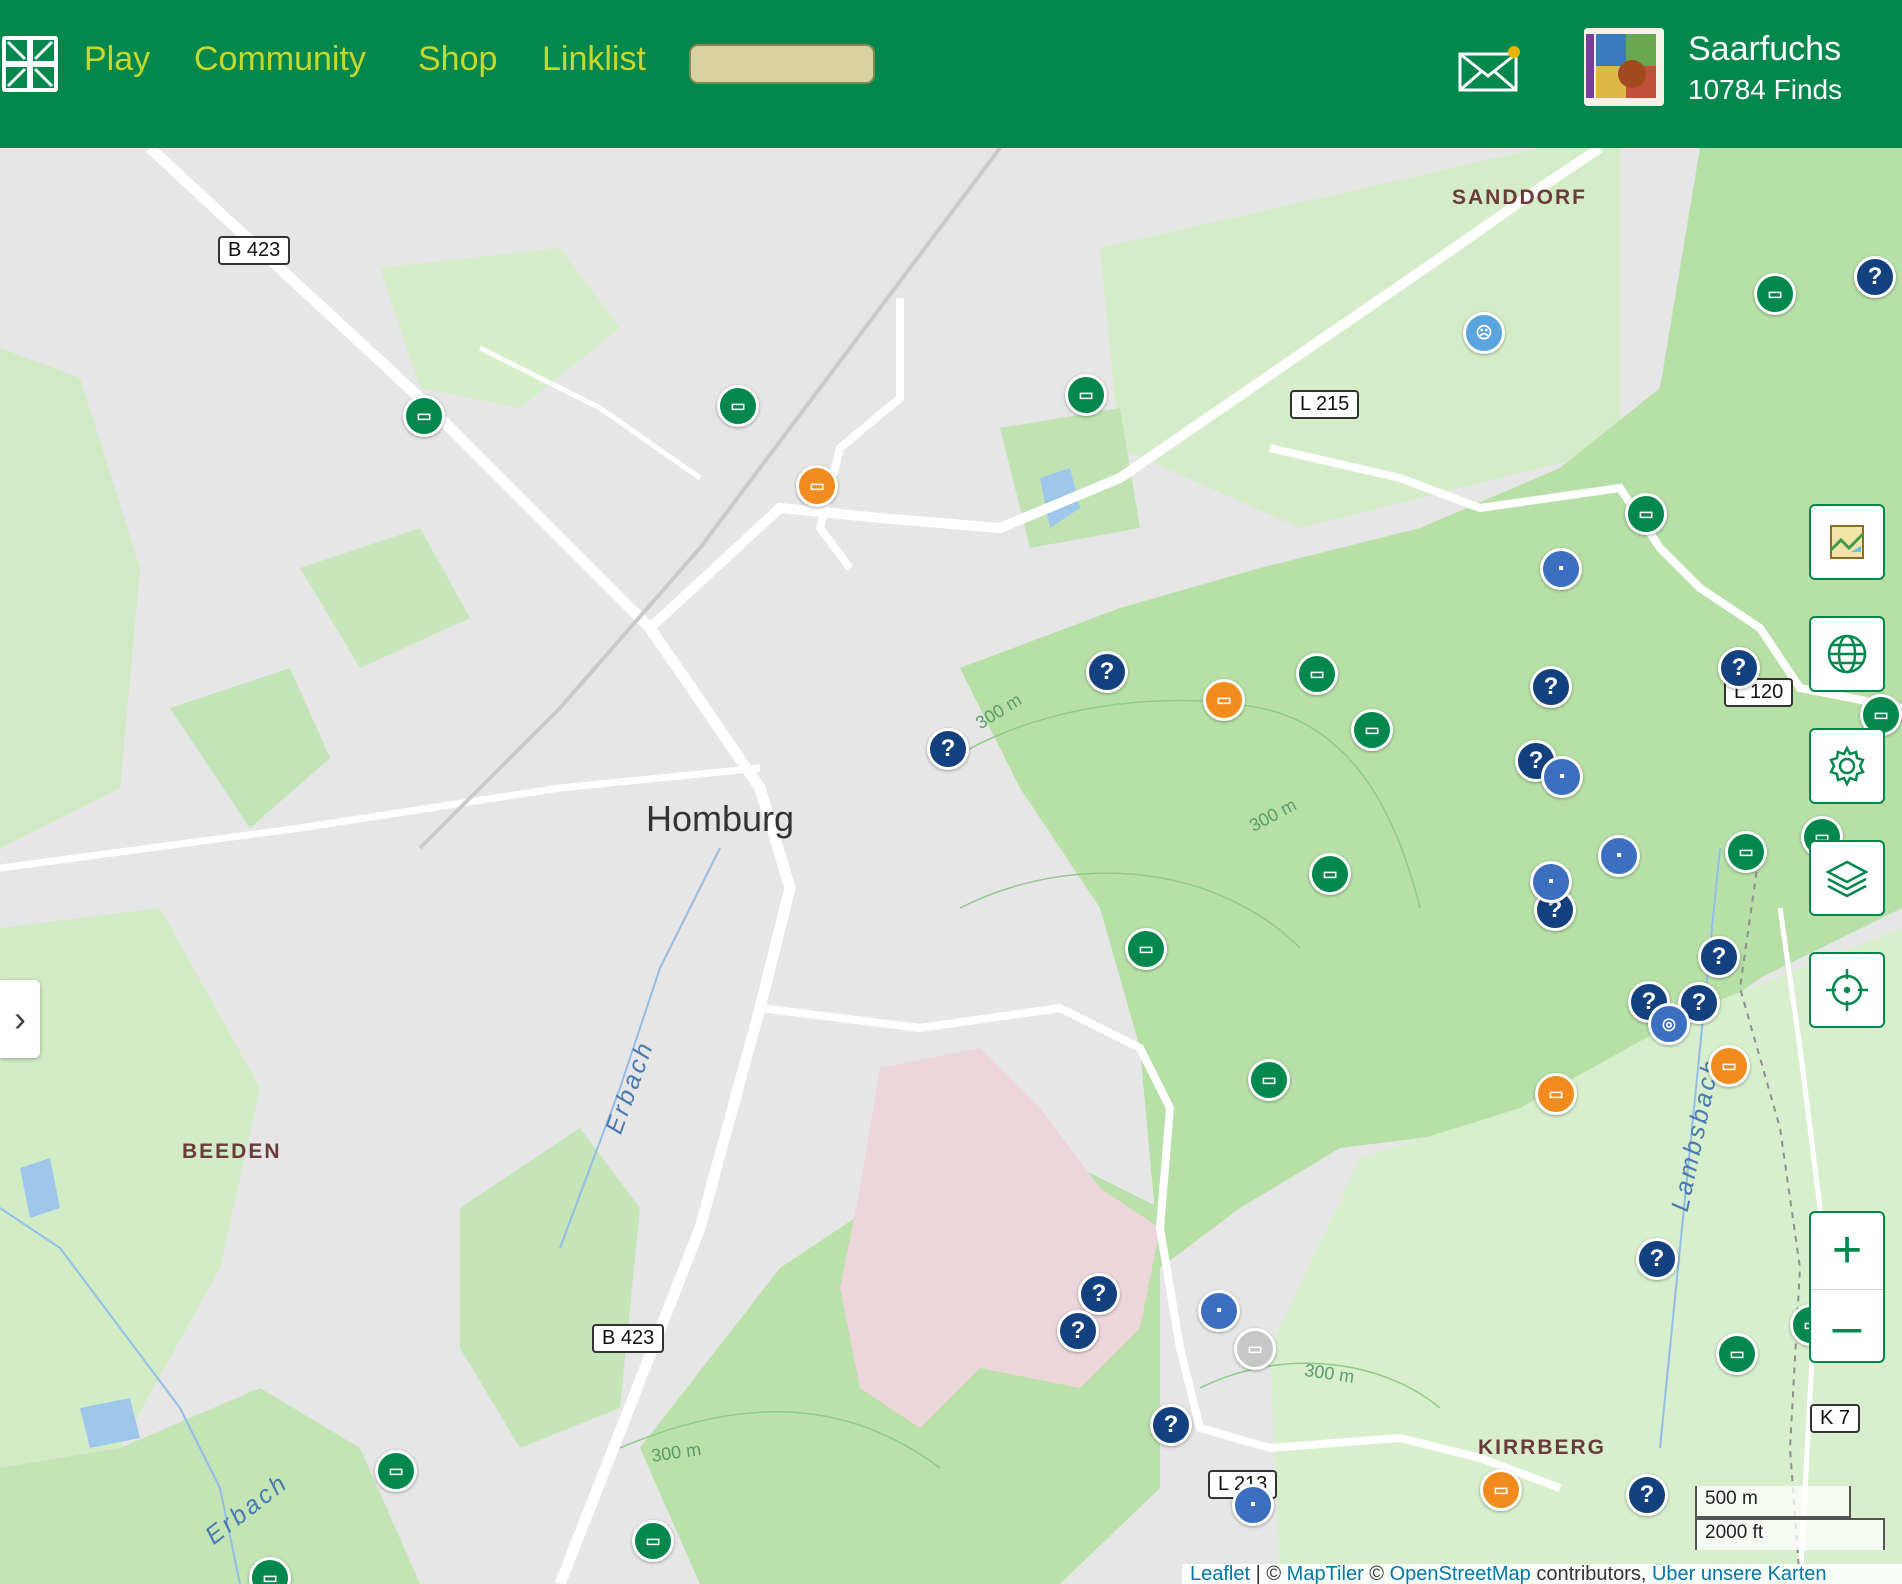 This screenshot has height=1584, width=1902. Describe the element at coordinates (1220, 1574) in the screenshot. I see `leaflet-link: Leaflet` at that location.